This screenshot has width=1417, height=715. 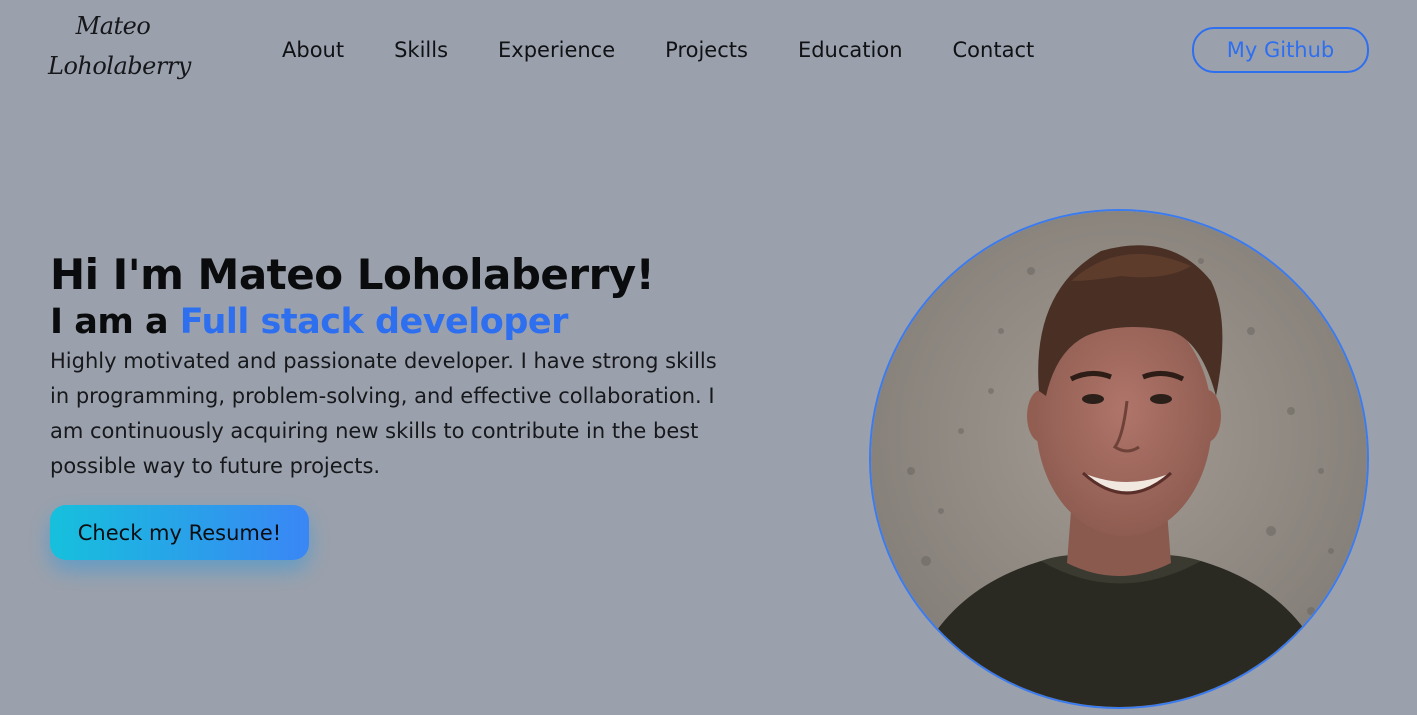 What do you see at coordinates (113, 26) in the screenshot?
I see `logo-first-name: Mateo` at bounding box center [113, 26].